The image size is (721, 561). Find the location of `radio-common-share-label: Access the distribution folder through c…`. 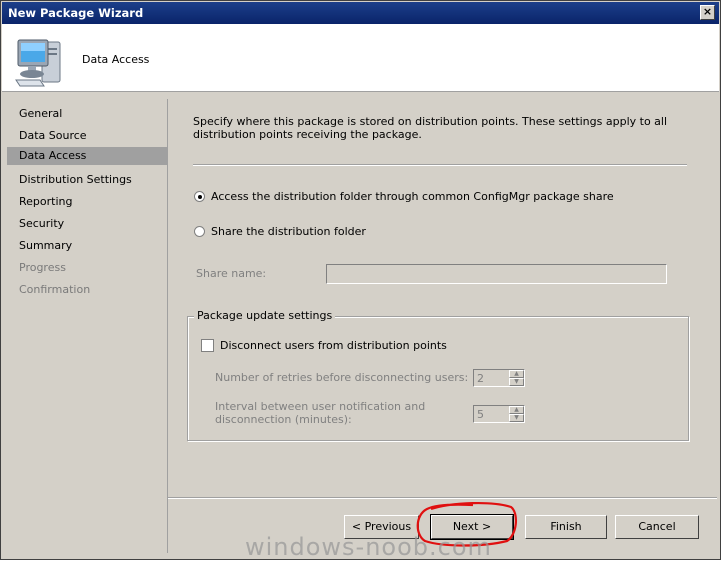

radio-common-share-label: Access the distribution folder through c… is located at coordinates (412, 196).